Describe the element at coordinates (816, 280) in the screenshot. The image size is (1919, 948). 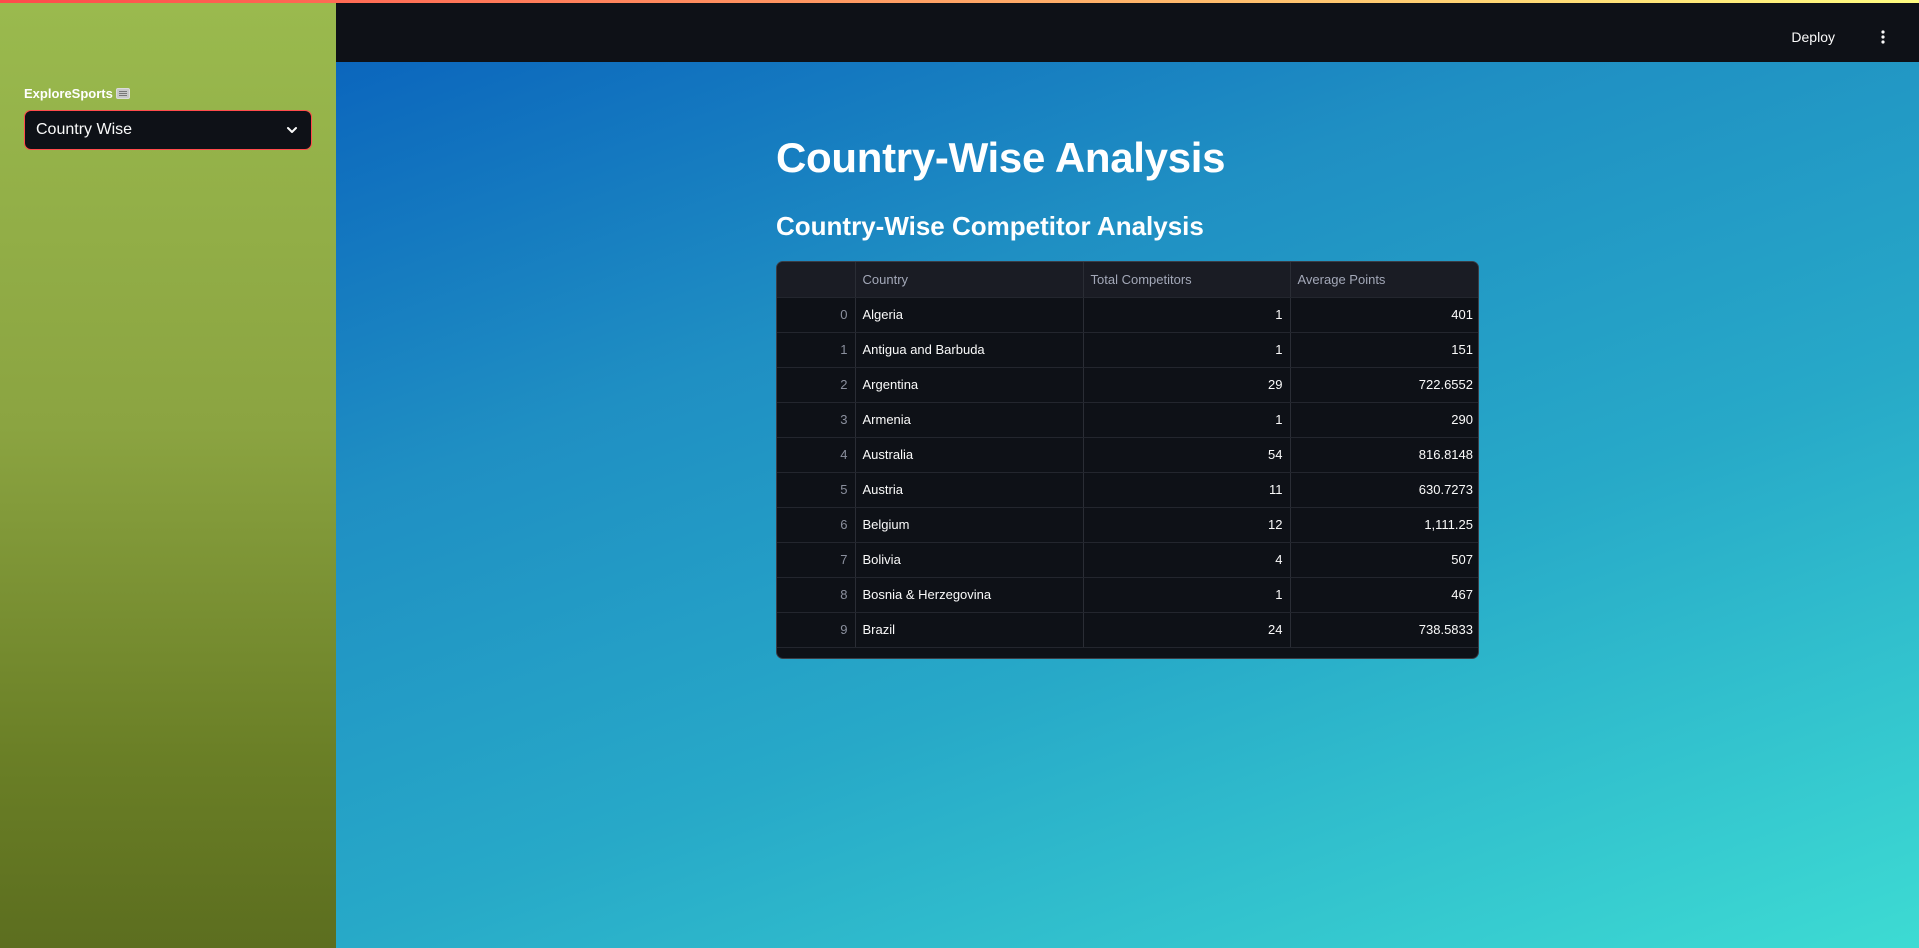
I see `column-header-index` at that location.